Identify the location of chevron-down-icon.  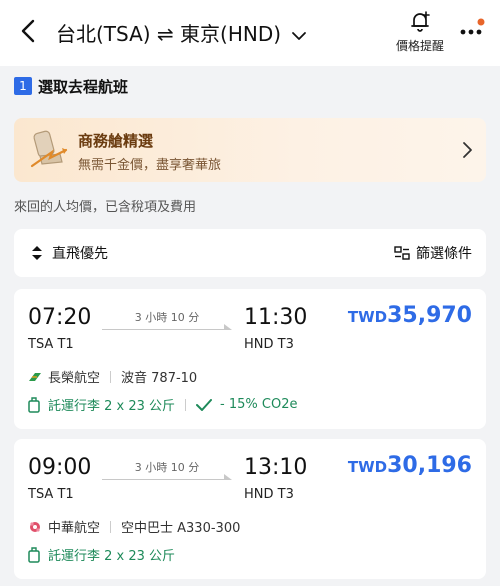
(299, 35).